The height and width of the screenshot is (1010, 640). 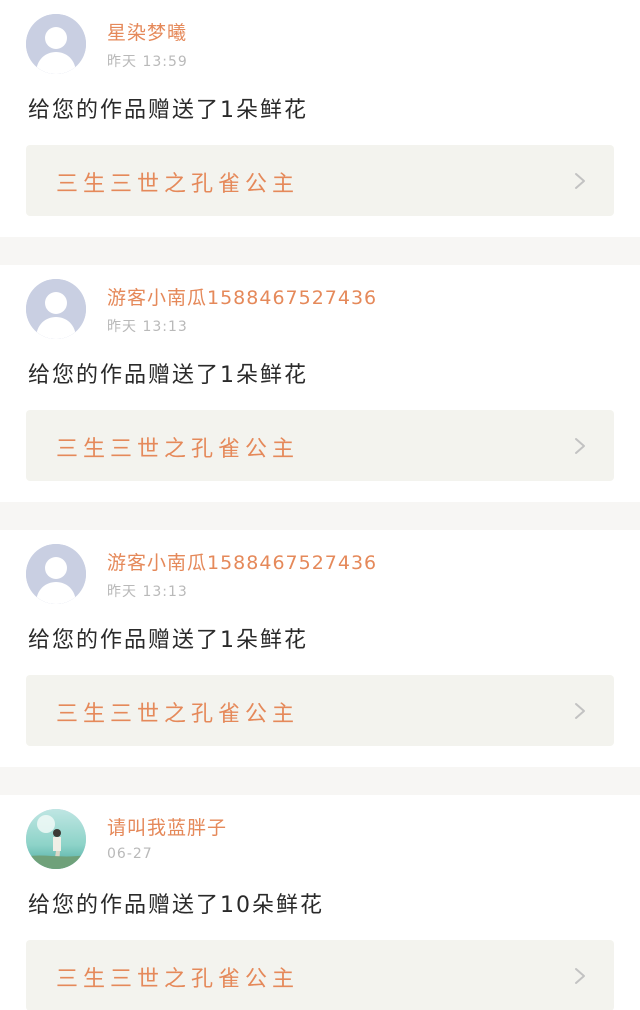 What do you see at coordinates (130, 854) in the screenshot?
I see `timestamp: 06-27` at bounding box center [130, 854].